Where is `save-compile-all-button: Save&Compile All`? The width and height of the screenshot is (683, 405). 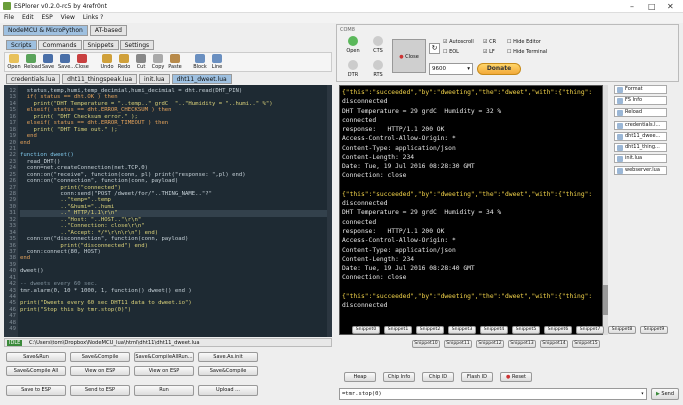
save-compile-all-button: Save&Compile All is located at coordinates (36, 371).